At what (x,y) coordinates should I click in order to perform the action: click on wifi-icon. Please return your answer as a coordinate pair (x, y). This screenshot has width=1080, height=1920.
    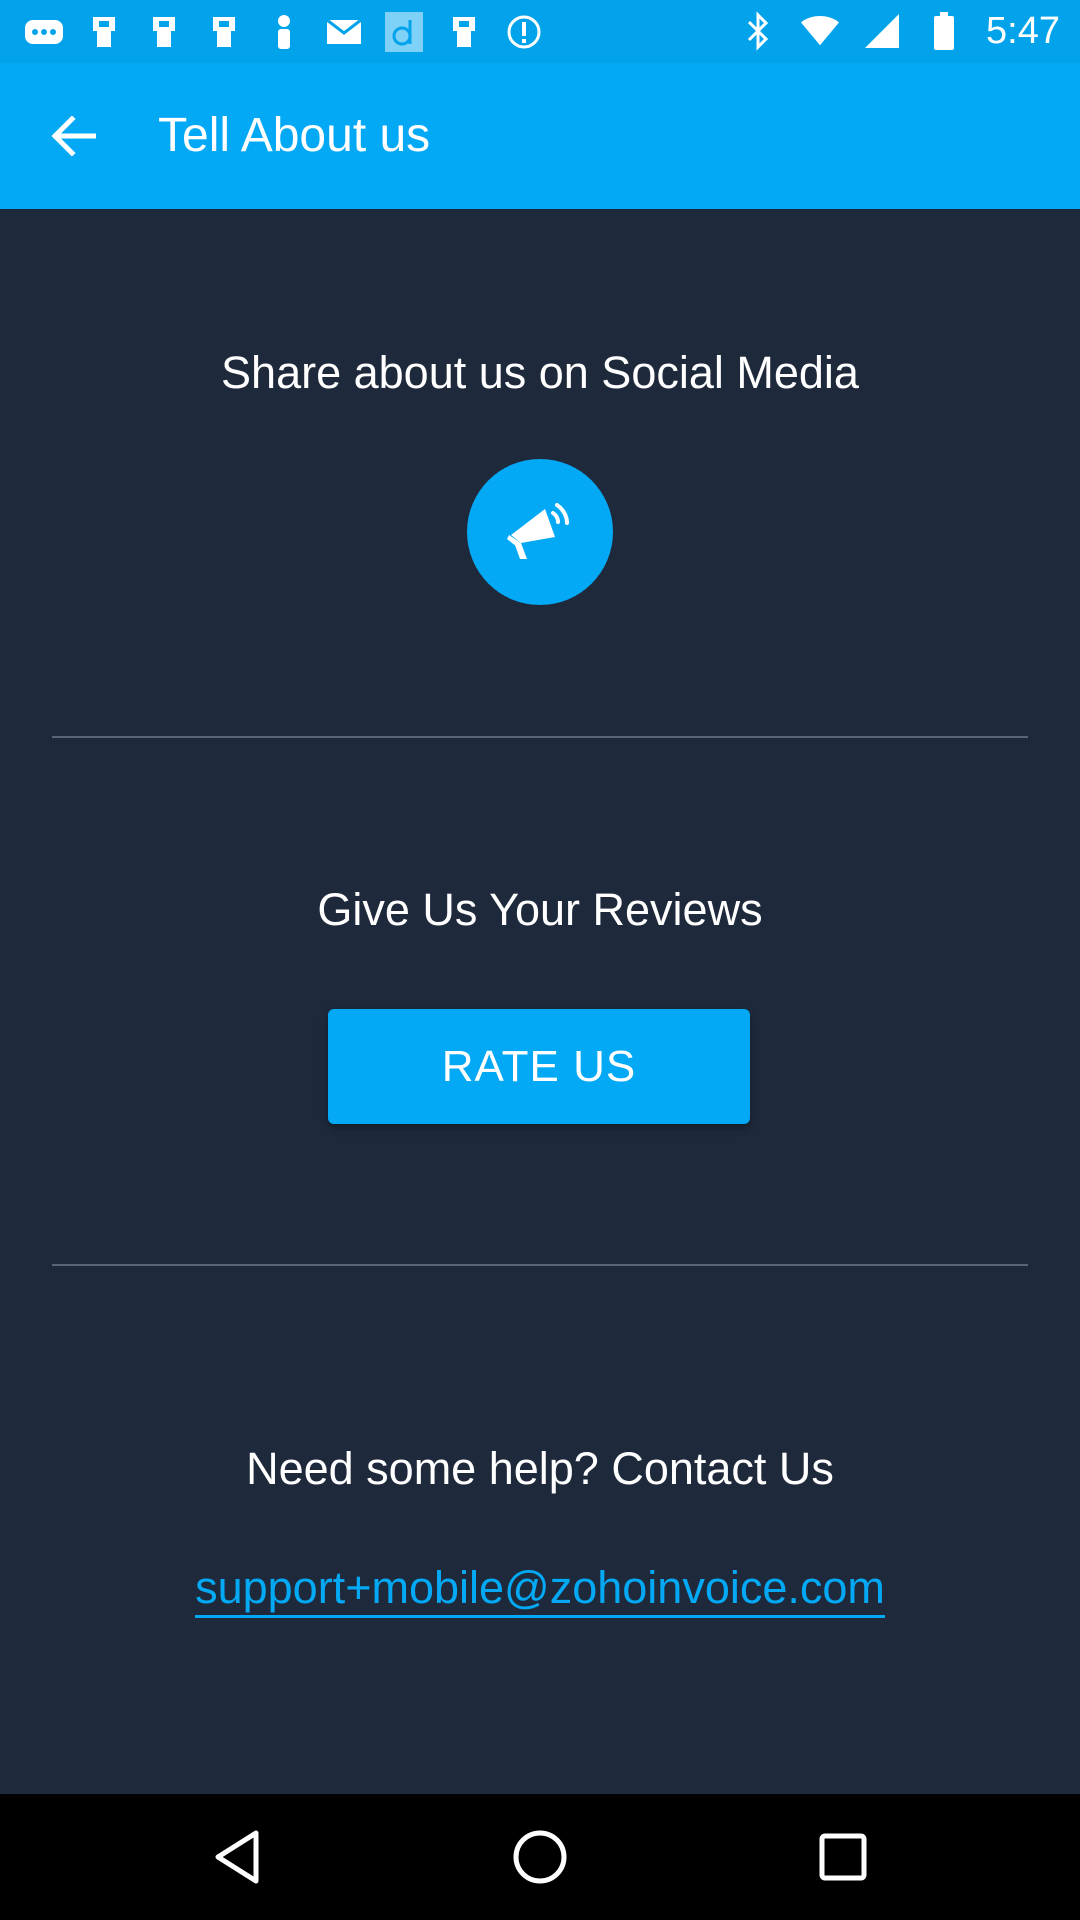
    Looking at the image, I should click on (820, 31).